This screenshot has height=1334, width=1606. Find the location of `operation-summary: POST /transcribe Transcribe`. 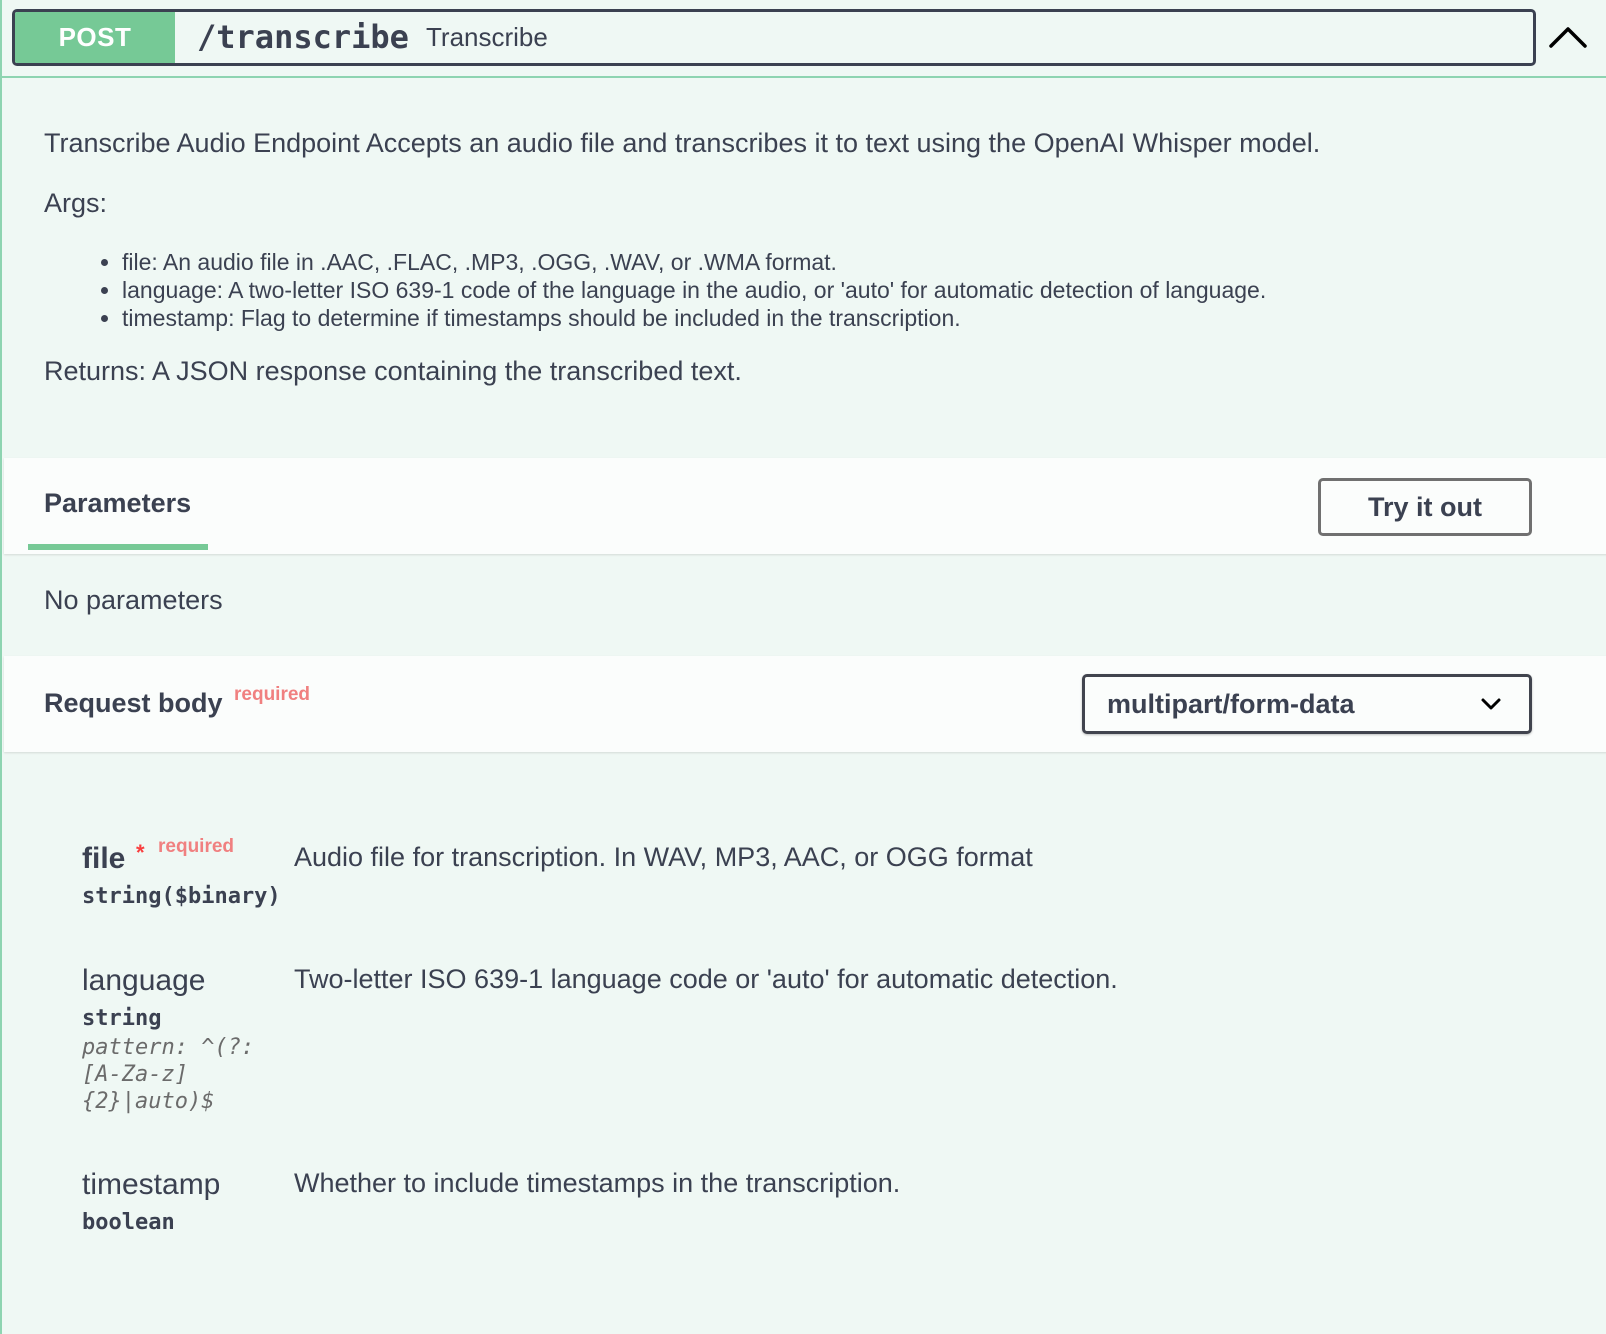

operation-summary: POST /transcribe Transcribe is located at coordinates (804, 39).